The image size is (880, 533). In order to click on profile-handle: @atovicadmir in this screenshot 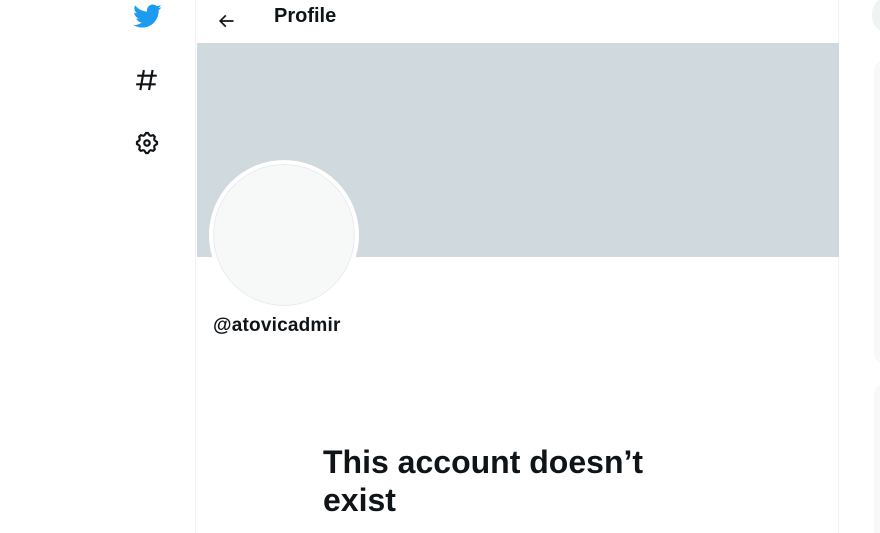, I will do `click(277, 325)`.